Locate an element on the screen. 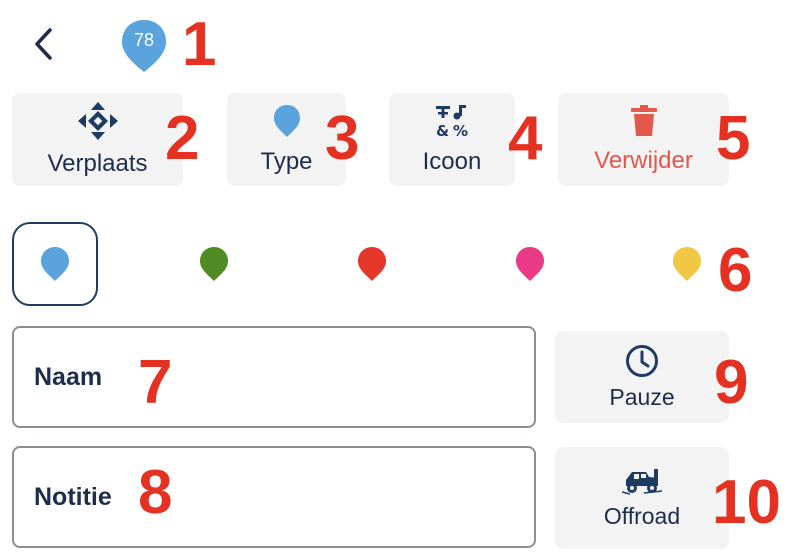 The height and width of the screenshot is (560, 792). callout-2: 2 is located at coordinates (182, 138).